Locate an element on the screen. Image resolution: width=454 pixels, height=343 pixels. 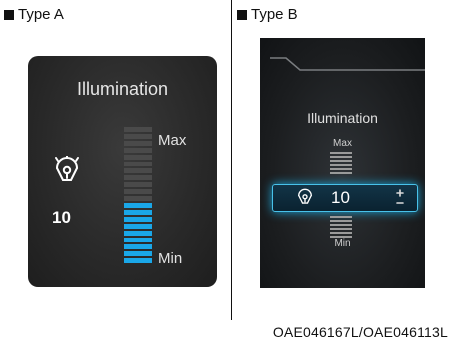
column-divider is located at coordinates (231, 160).